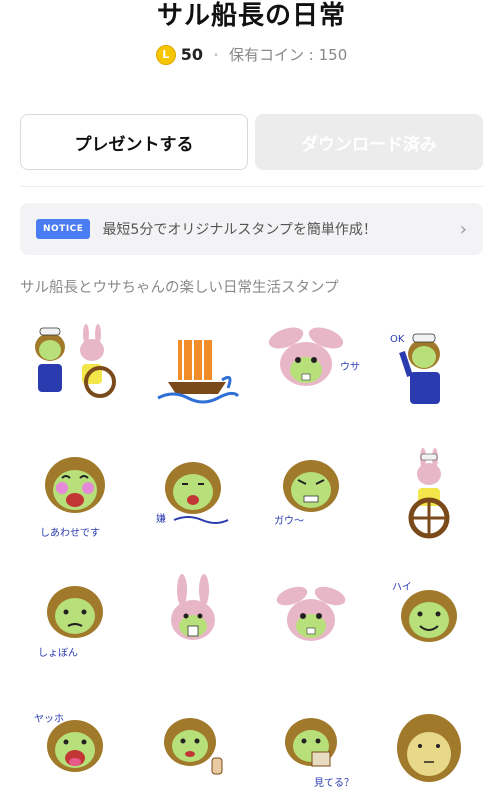 This screenshot has height=800, width=503. I want to click on sticker-caption: ガウ〜, so click(289, 521).